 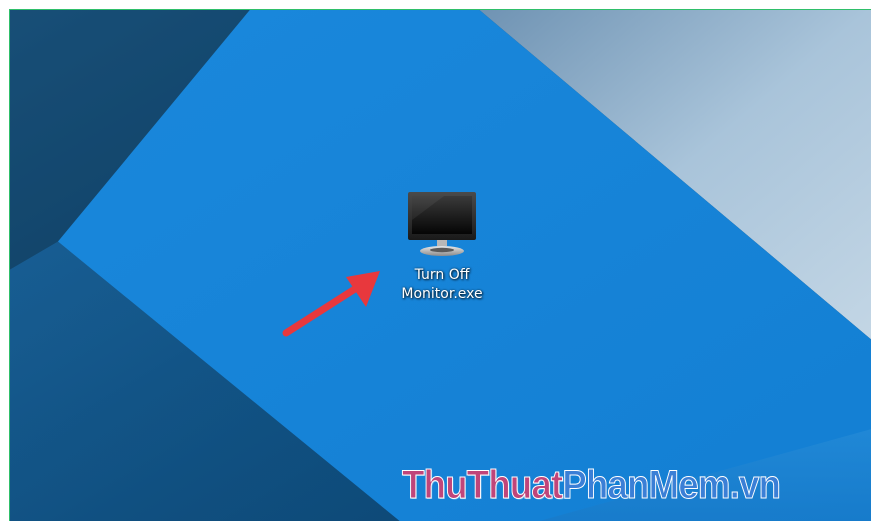 What do you see at coordinates (442, 224) in the screenshot?
I see `monitor-icon` at bounding box center [442, 224].